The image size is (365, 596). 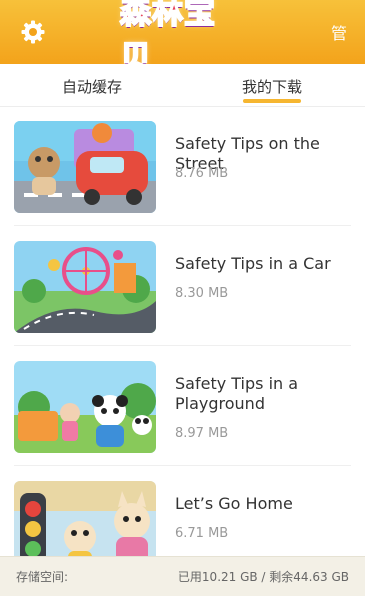 I want to click on active-tab-indicator, so click(x=272, y=101).